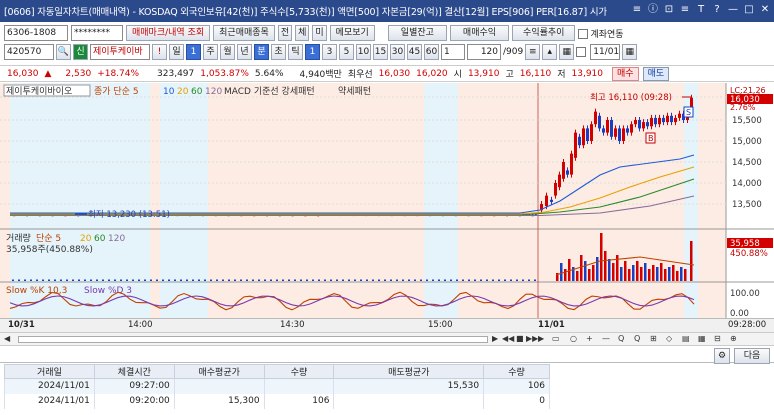 The image size is (774, 415). What do you see at coordinates (295, 52) in the screenshot?
I see `period-tick-button: 틱` at bounding box center [295, 52].